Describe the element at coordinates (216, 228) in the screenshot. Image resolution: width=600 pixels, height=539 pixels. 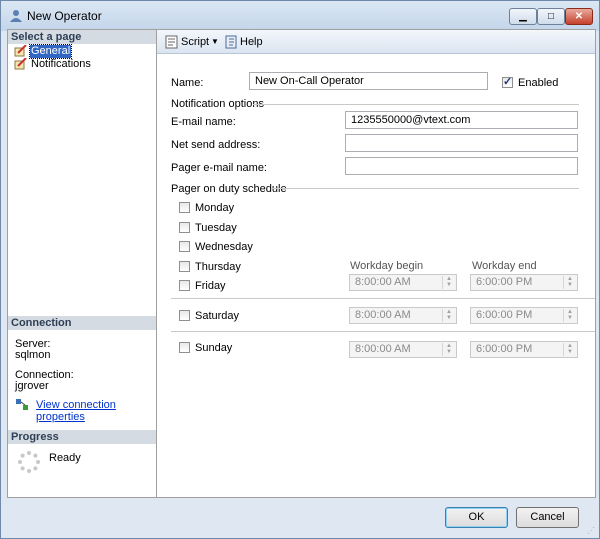
I see `tuesday-label: Tuesday` at that location.